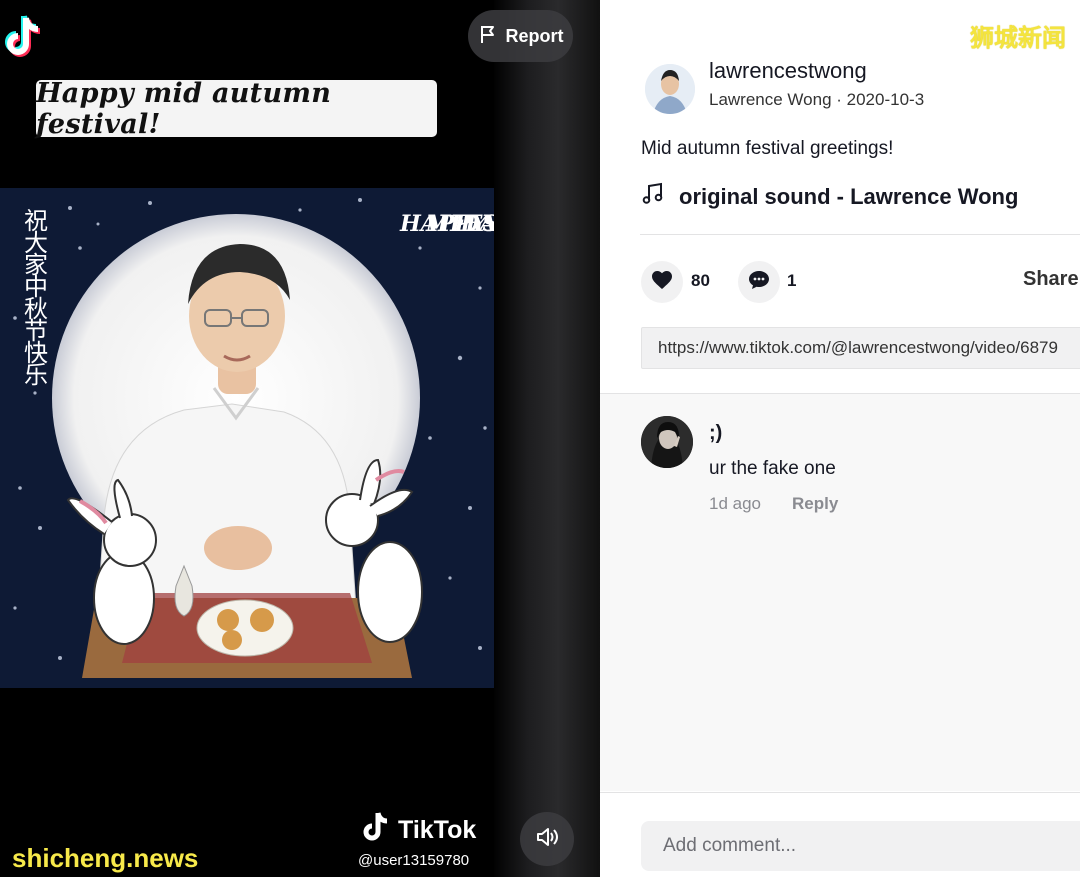  Describe the element at coordinates (792, 280) in the screenshot. I see `comment-count: 1` at that location.